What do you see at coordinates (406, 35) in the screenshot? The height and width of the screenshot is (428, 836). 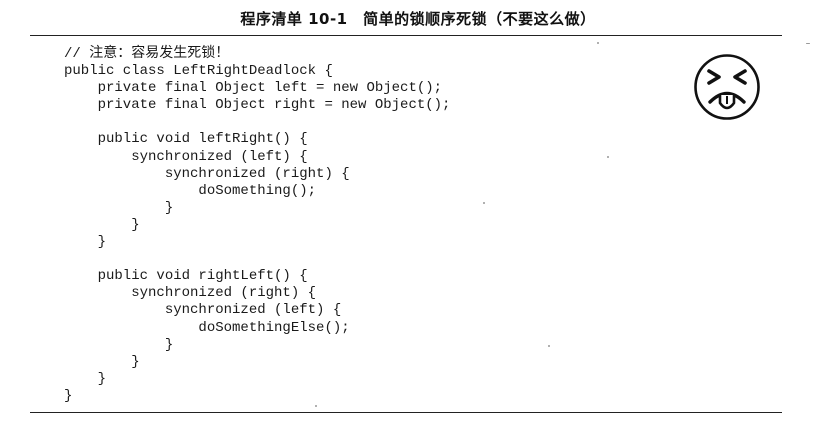 I see `top-rule` at bounding box center [406, 35].